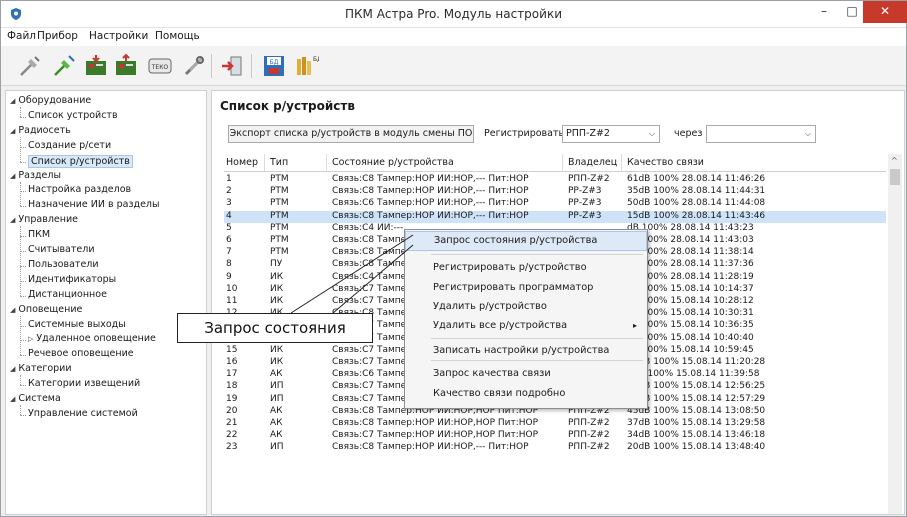 This screenshot has height=517, width=907. Describe the element at coordinates (393, 162) in the screenshot. I see `column-header: Состояние р/устройства` at that location.